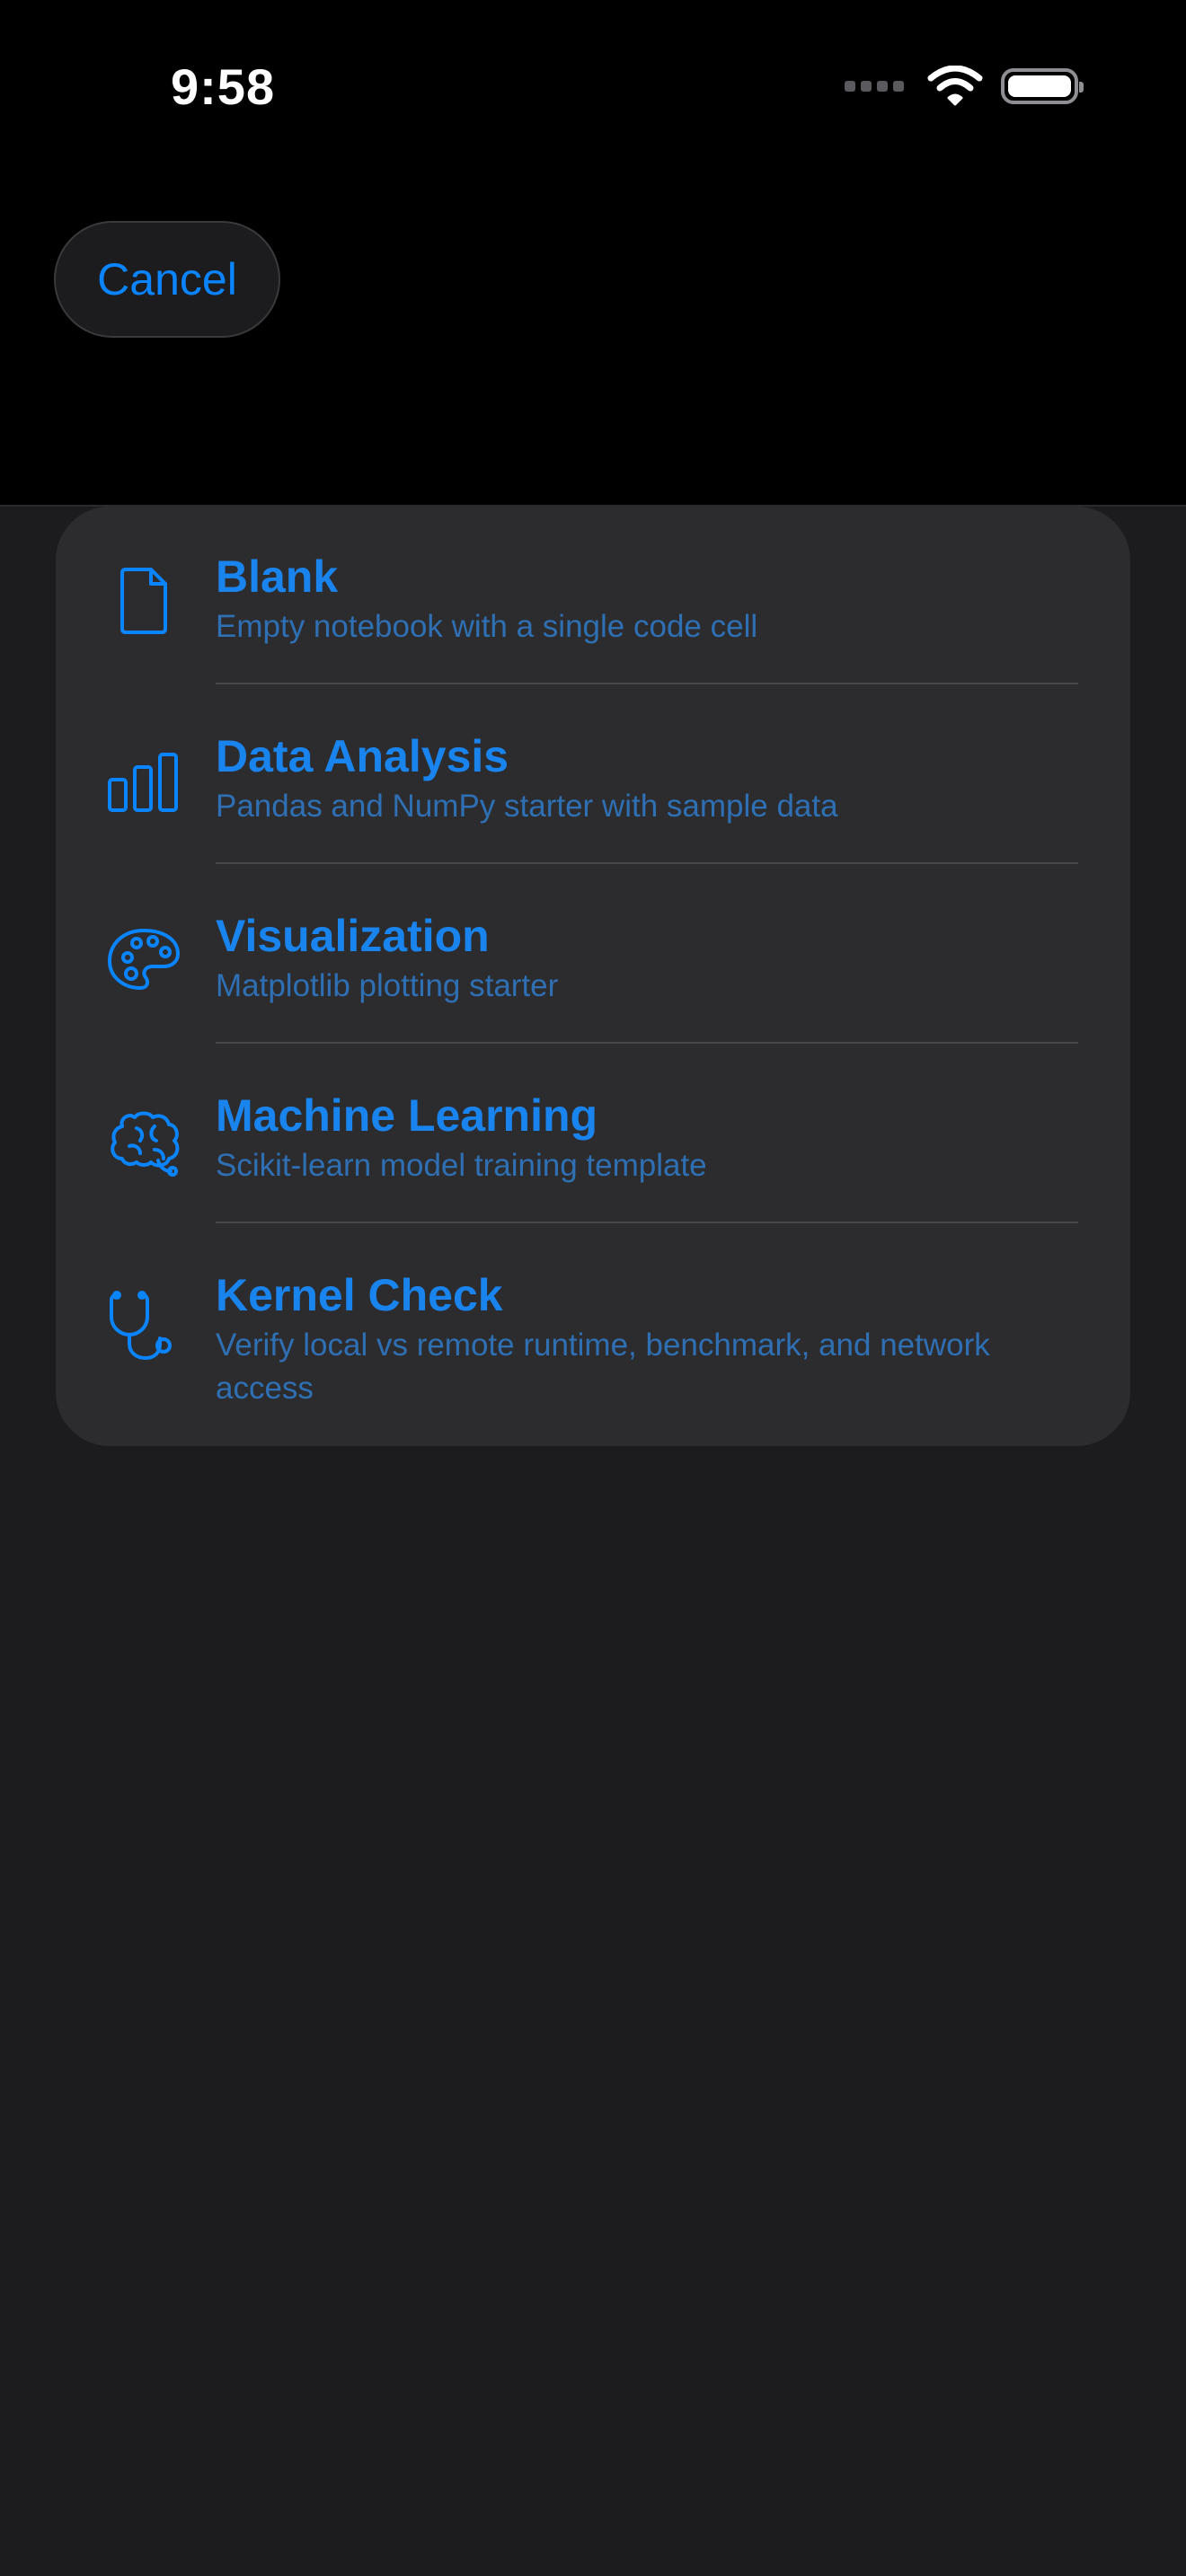 Image resolution: width=1186 pixels, height=2576 pixels. I want to click on stethoscope-icon, so click(144, 1326).